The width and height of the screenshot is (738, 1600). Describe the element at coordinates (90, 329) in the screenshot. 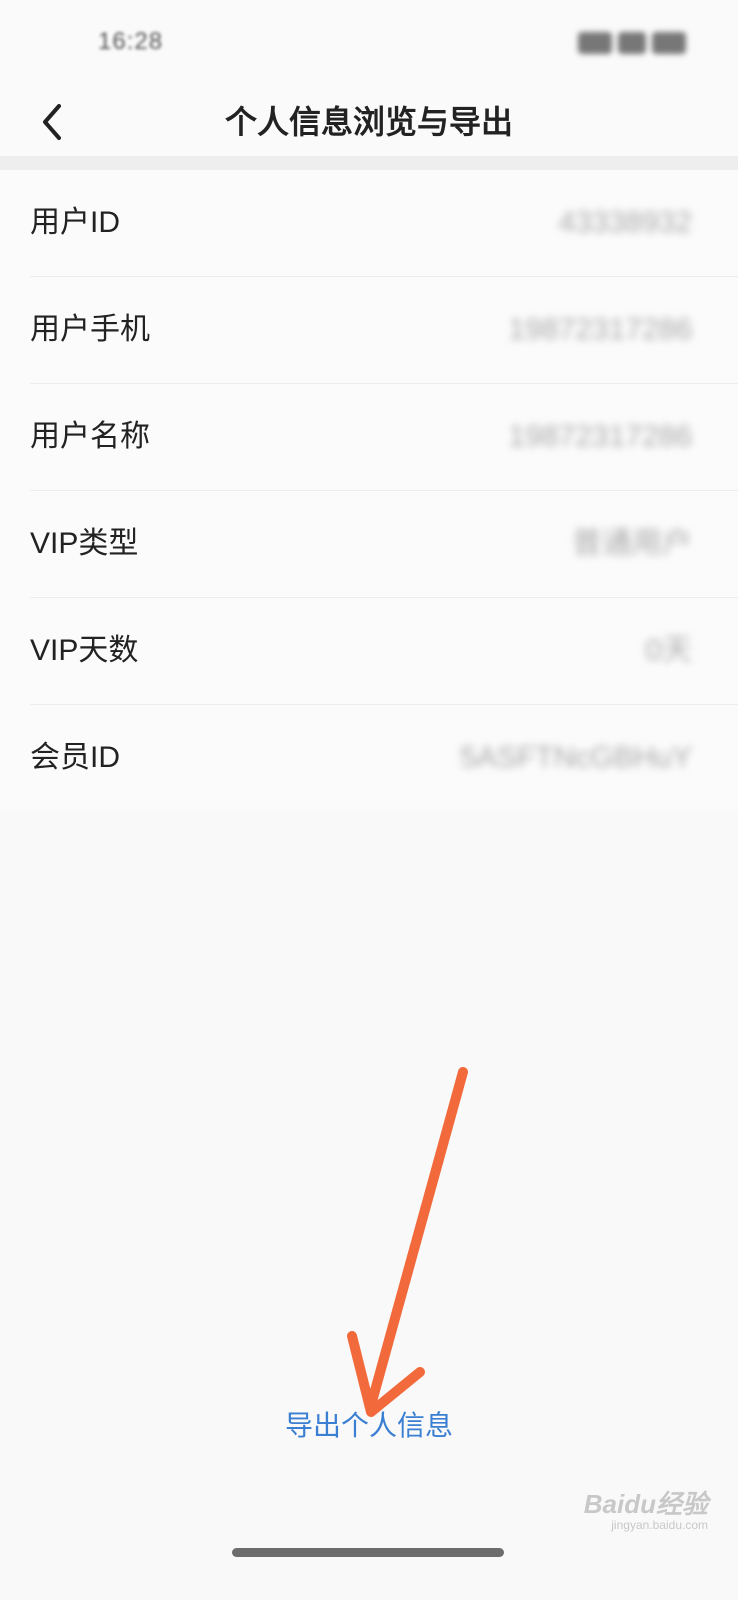

I see `info-label: 用户手机` at that location.